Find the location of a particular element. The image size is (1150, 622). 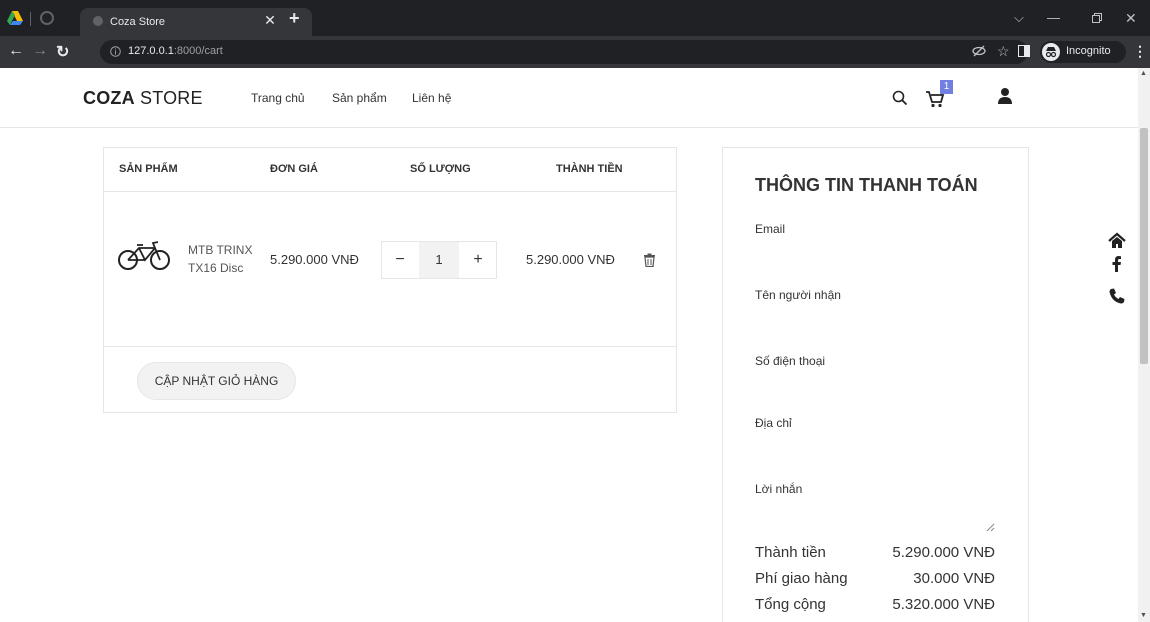

col-header-price: ĐƠN GIÁ is located at coordinates (294, 169).